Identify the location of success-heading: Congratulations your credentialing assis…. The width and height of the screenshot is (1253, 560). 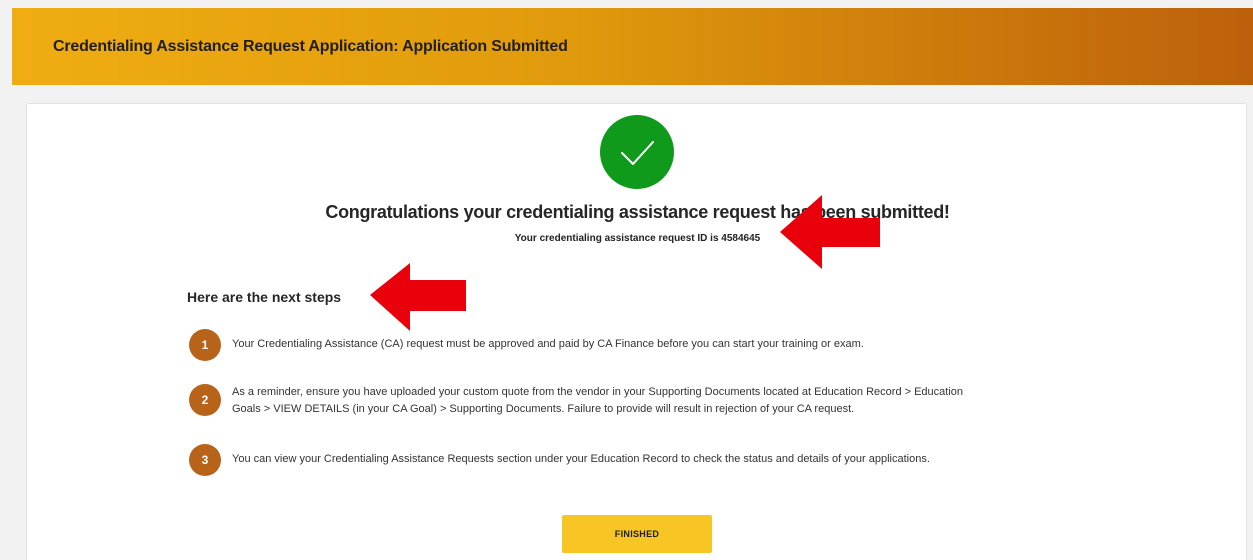
(637, 212).